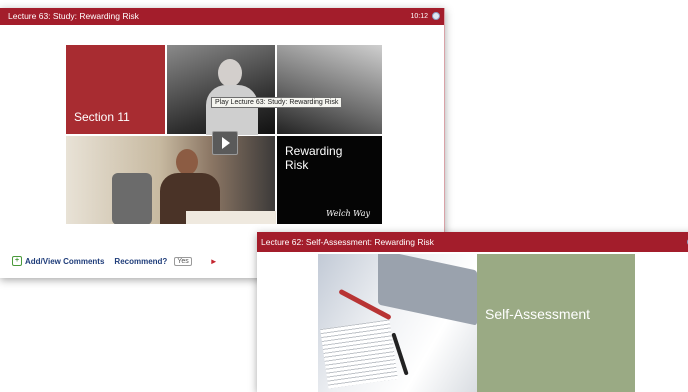 This screenshot has width=688, height=392. I want to click on document-pages, so click(359, 354).